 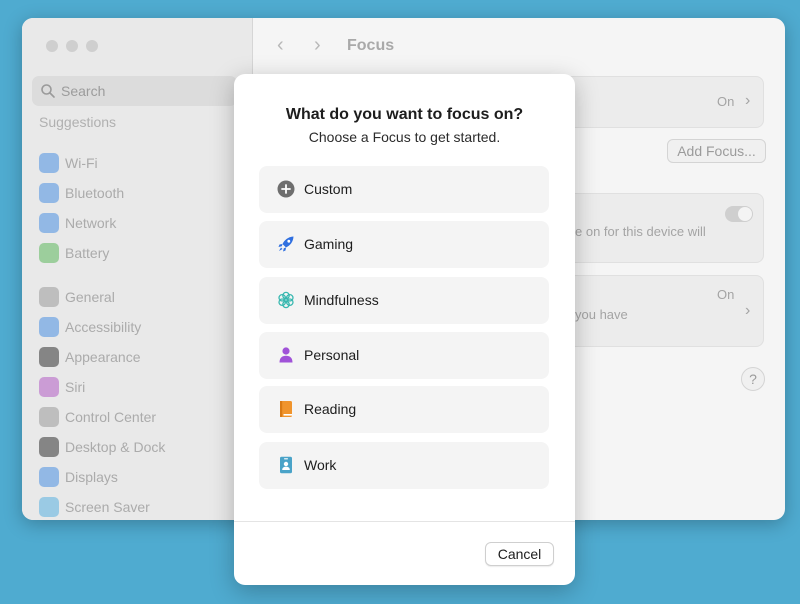 I want to click on help-button: ?, so click(x=753, y=379).